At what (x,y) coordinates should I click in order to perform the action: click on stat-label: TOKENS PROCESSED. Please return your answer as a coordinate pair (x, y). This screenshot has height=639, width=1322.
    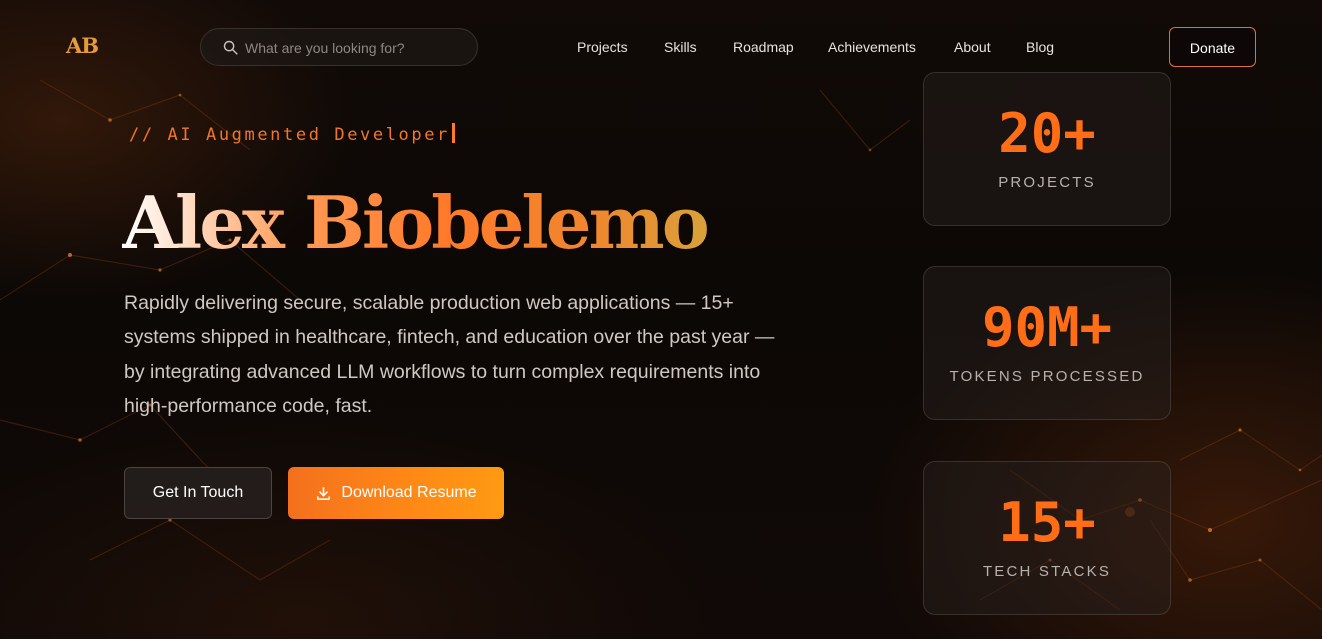
    Looking at the image, I should click on (1047, 376).